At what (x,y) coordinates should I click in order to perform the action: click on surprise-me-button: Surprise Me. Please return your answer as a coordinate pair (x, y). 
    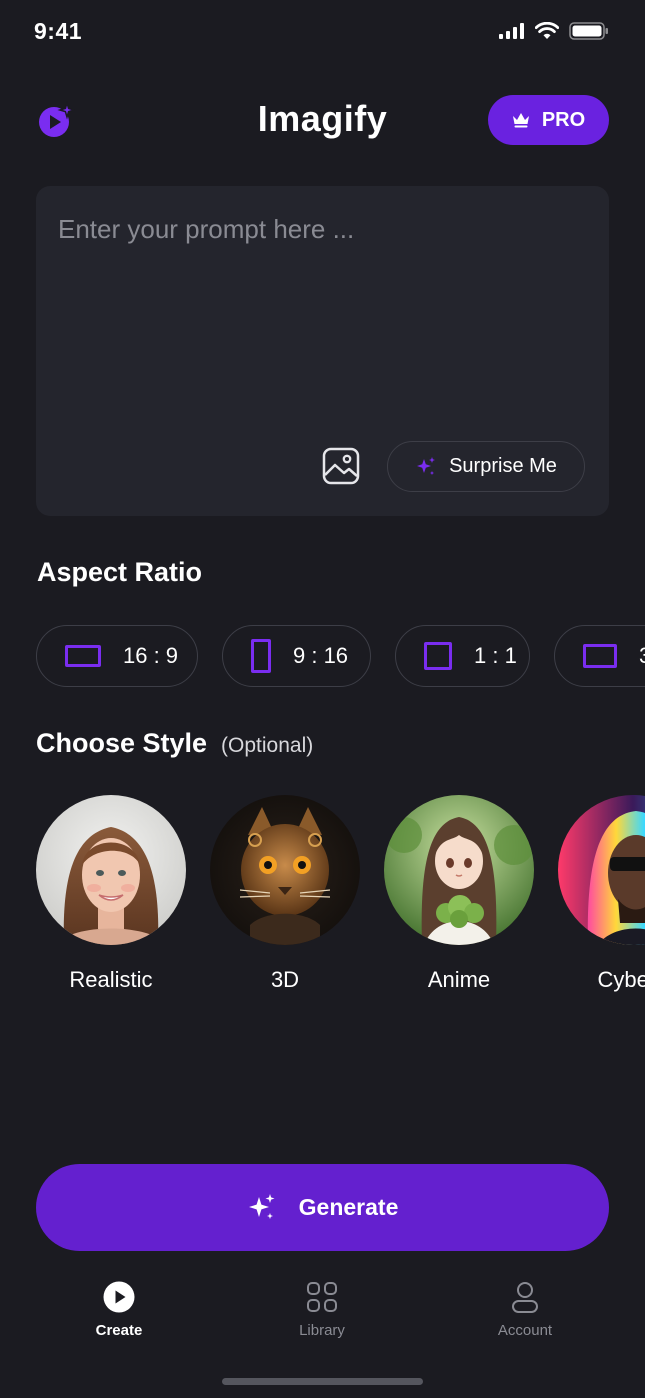
    Looking at the image, I should click on (486, 466).